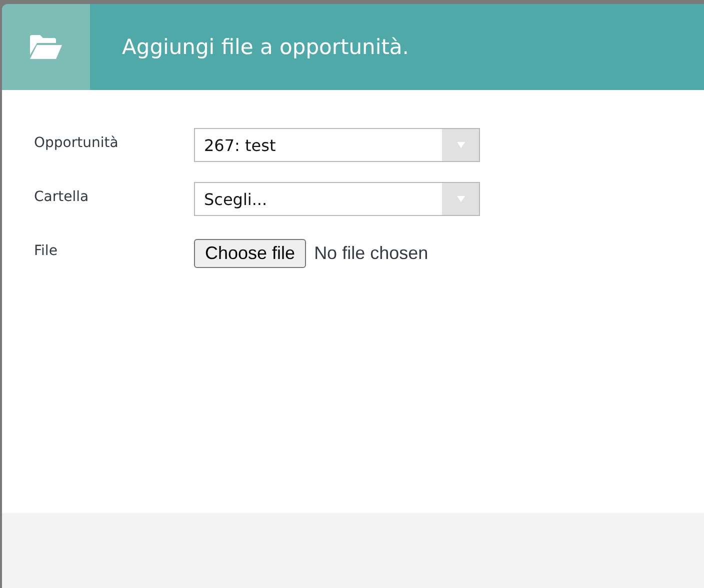 This screenshot has height=588, width=704. What do you see at coordinates (250, 253) in the screenshot?
I see `choose-file-button: Choose file` at bounding box center [250, 253].